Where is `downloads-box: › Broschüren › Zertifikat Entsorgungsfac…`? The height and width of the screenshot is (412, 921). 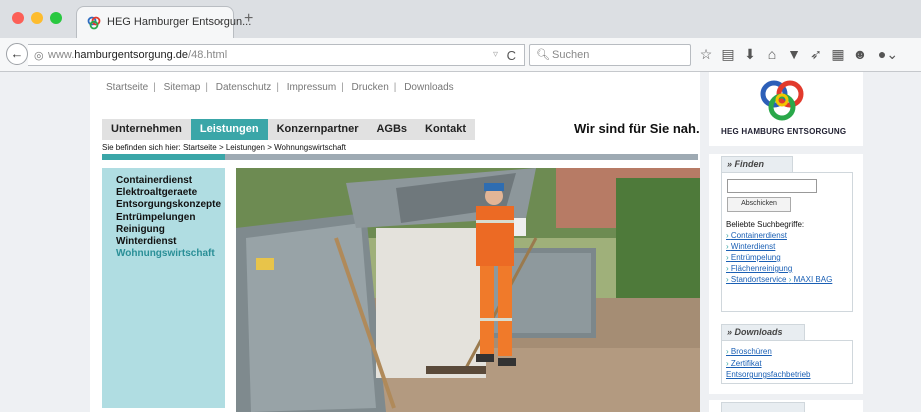
downloads-box: › Broschüren › Zertifikat Entsorgungsfac… is located at coordinates (787, 362).